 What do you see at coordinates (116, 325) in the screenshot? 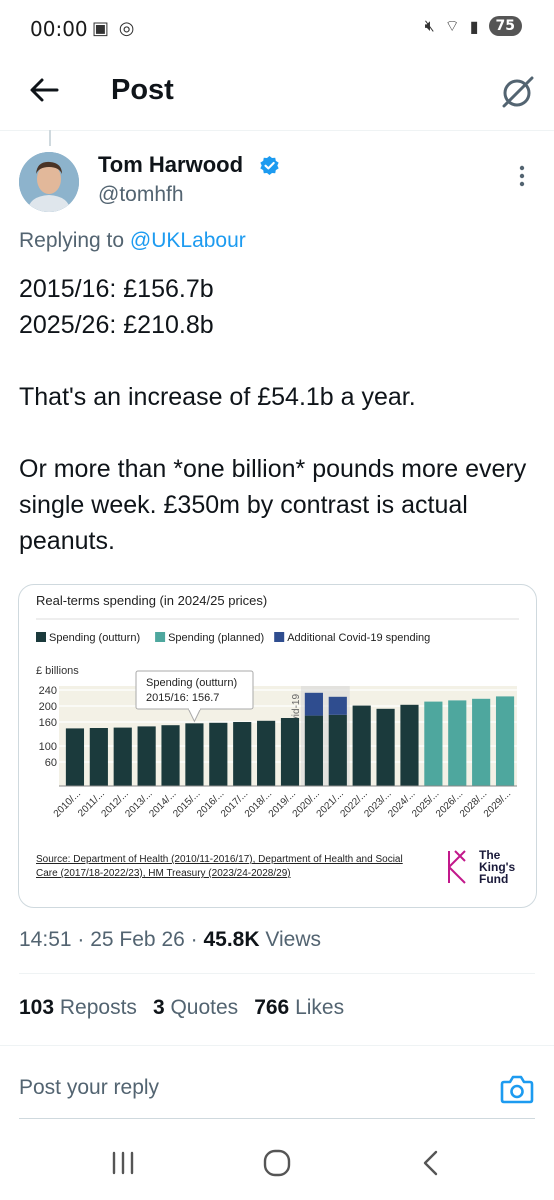
I see `post-line: 2025/26: £210.8b` at bounding box center [116, 325].